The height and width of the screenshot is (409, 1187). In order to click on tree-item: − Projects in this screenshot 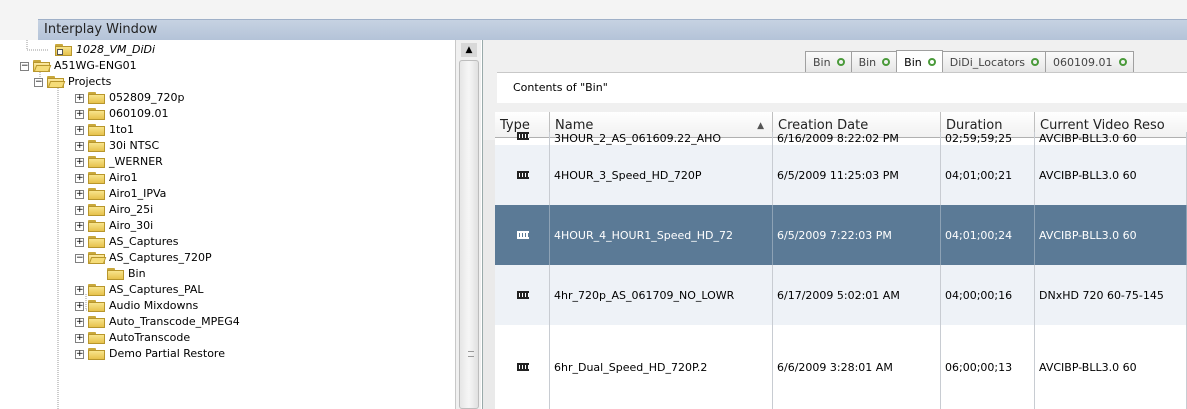, I will do `click(72, 82)`.